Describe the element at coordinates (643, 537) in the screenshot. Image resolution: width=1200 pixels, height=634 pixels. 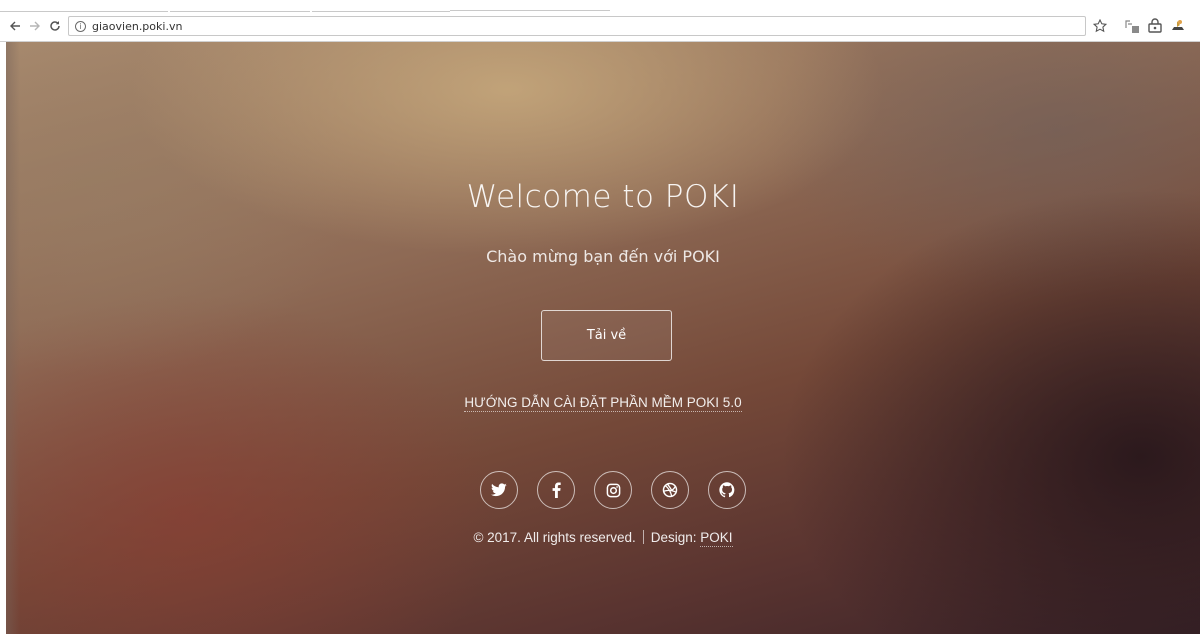
I see `footer-divider` at that location.